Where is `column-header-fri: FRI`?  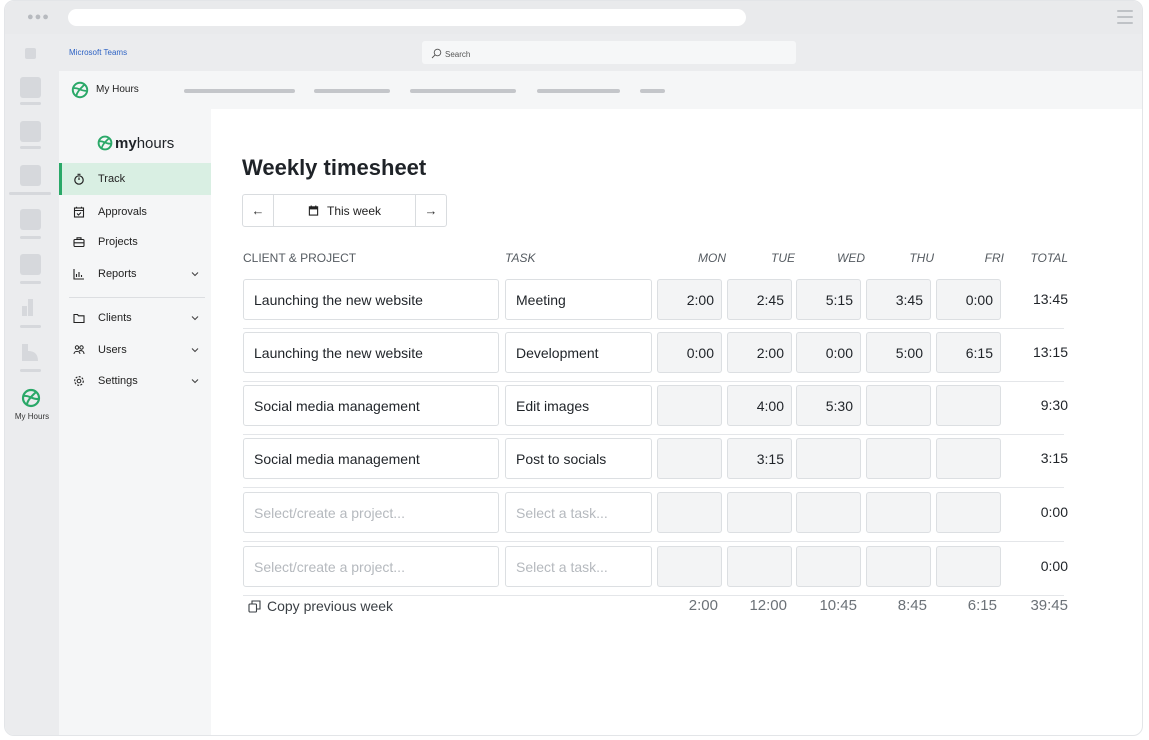
column-header-fri: FRI is located at coordinates (994, 258).